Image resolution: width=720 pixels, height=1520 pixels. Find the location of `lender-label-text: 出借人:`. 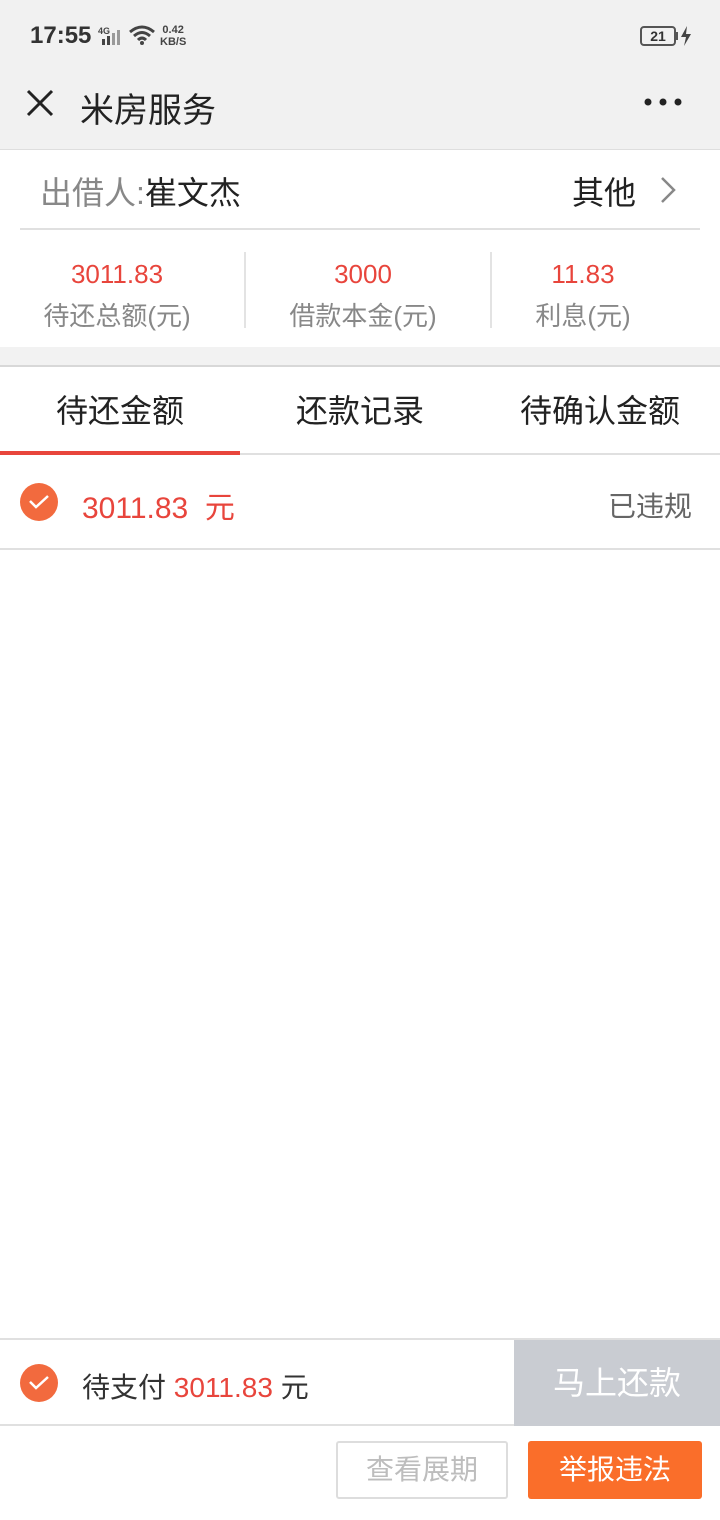

lender-label-text: 出借人: is located at coordinates (92, 193).